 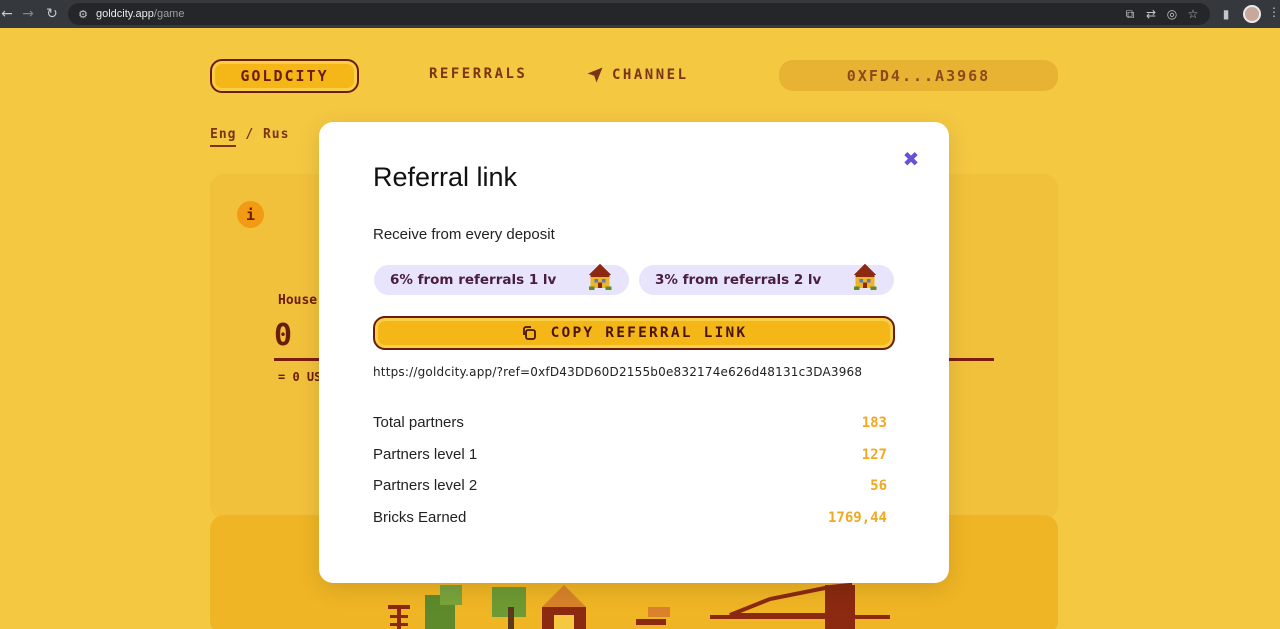 I want to click on copy-referral-link-button: COPY REFERRAL LINK, so click(x=634, y=333).